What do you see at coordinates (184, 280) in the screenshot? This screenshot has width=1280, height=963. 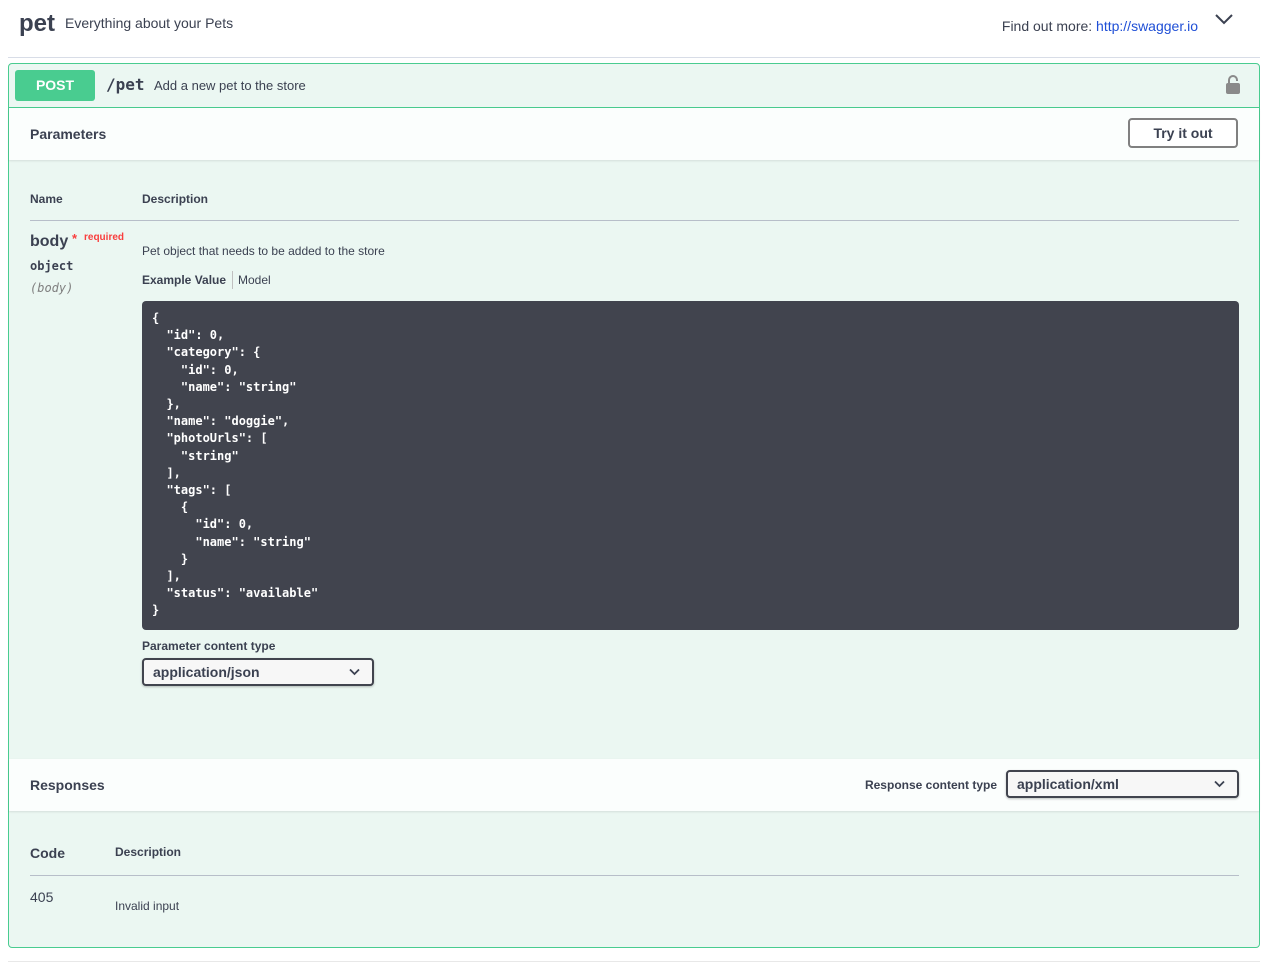 I see `tab-example-value: Example Value` at bounding box center [184, 280].